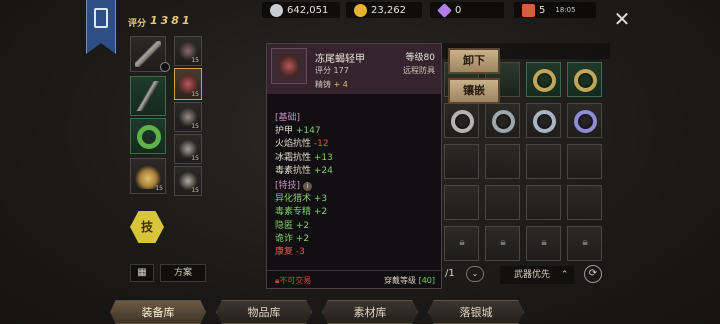 The height and width of the screenshot is (324, 720). I want to click on equip-slot-feet: 15, so click(188, 181).